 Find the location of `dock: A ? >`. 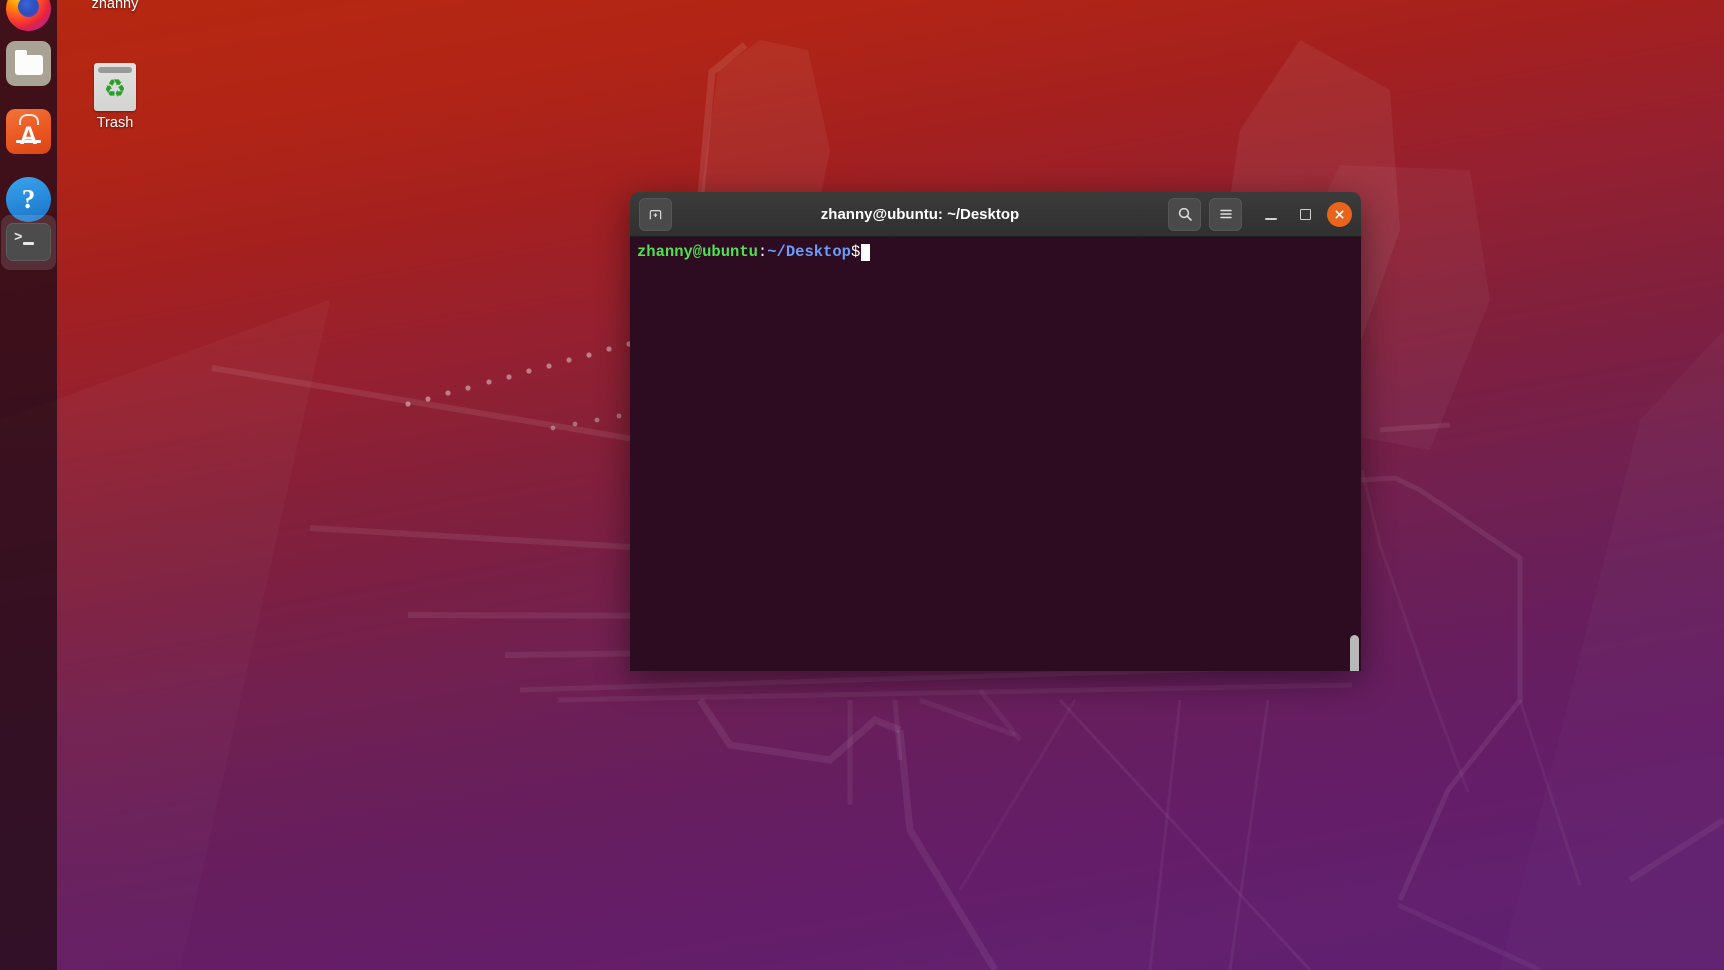

dock: A ? > is located at coordinates (28, 485).